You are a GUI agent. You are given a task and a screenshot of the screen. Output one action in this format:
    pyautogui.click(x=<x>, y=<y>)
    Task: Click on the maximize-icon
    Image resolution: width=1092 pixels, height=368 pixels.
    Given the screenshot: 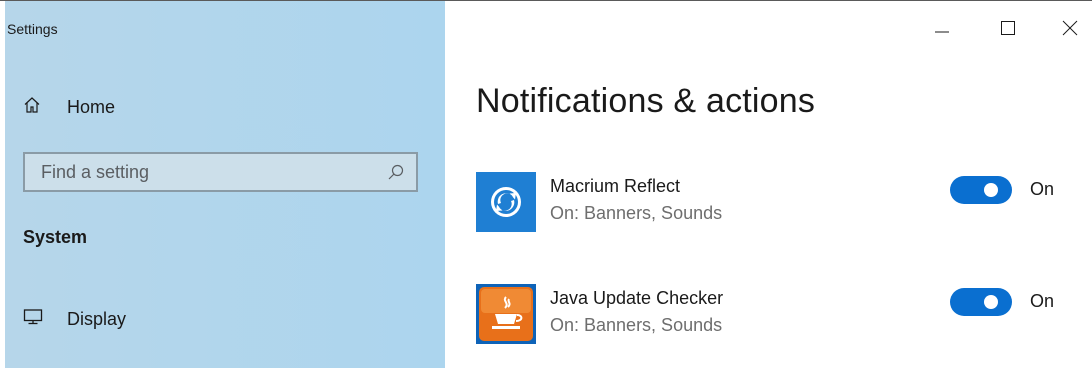 What is the action you would take?
    pyautogui.click(x=1008, y=30)
    